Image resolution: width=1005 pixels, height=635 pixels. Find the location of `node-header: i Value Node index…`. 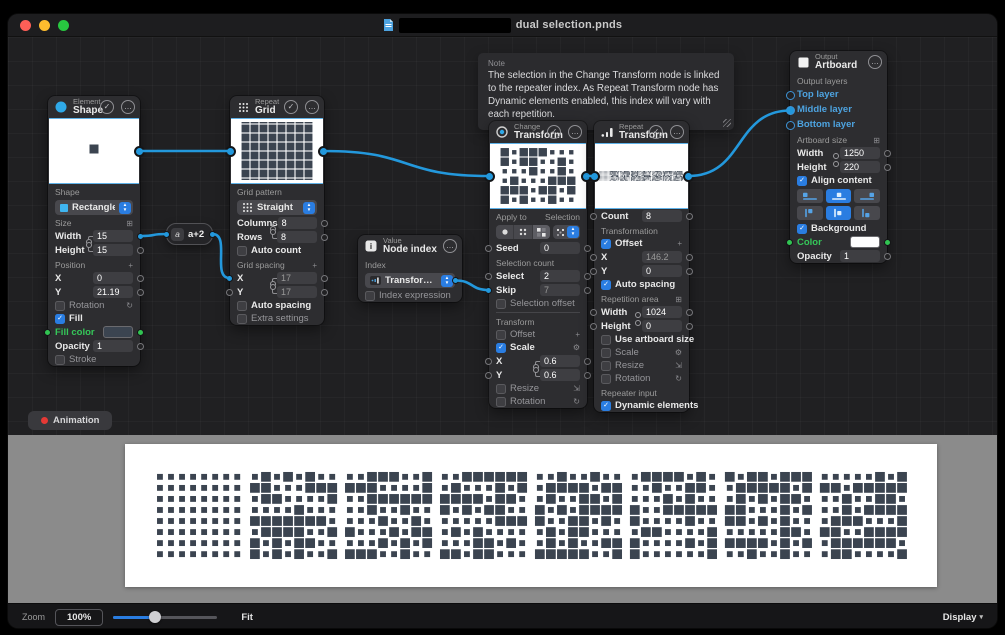

node-header: i Value Node index… is located at coordinates (410, 246).